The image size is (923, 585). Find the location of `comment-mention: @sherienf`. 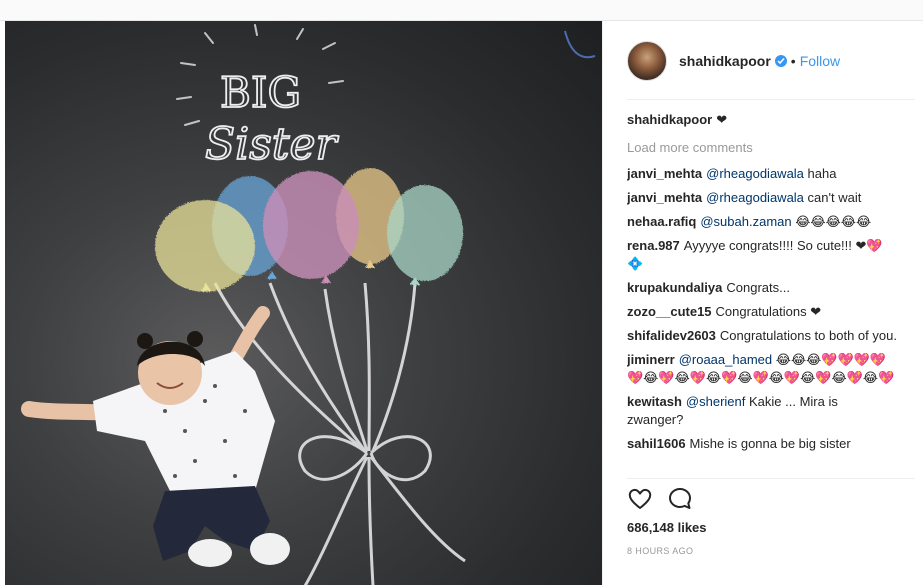

comment-mention: @sherienf is located at coordinates (715, 401).